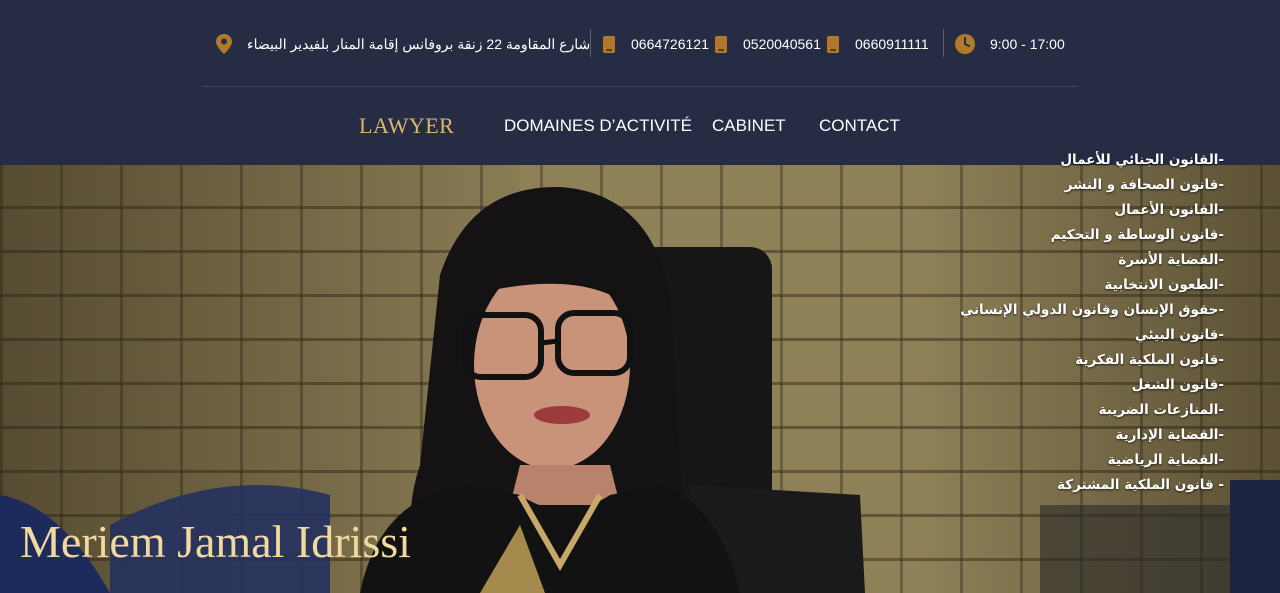 Image resolution: width=1280 pixels, height=593 pixels. Describe the element at coordinates (670, 44) in the screenshot. I see `phone-number: 0664726121` at that location.